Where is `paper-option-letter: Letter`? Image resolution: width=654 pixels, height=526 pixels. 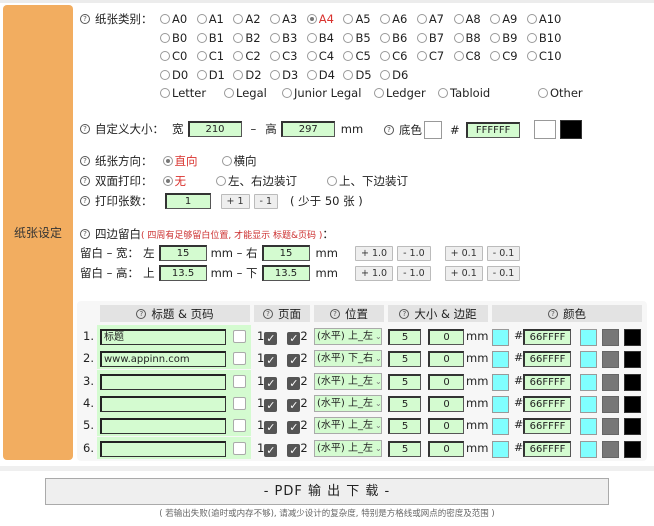
paper-option-letter: Letter is located at coordinates (192, 93).